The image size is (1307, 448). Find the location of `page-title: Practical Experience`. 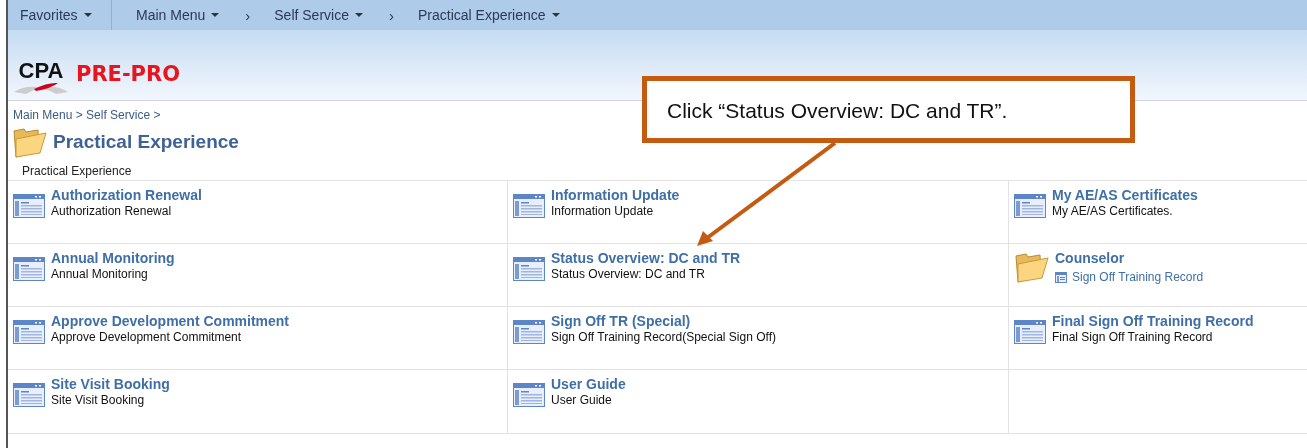

page-title: Practical Experience is located at coordinates (146, 142).